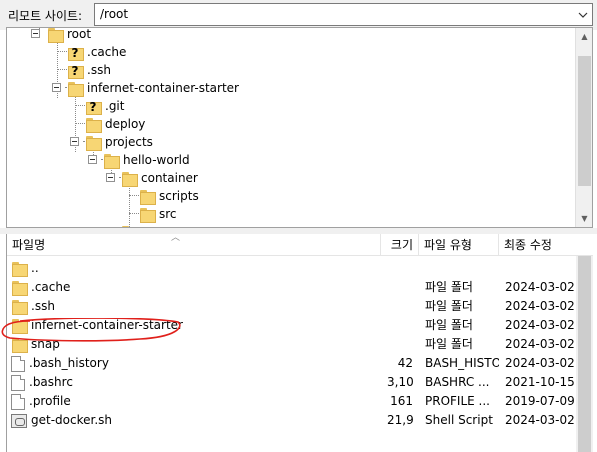 Image resolution: width=597 pixels, height=452 pixels. I want to click on tree-item-deploy: deploy, so click(115, 124).